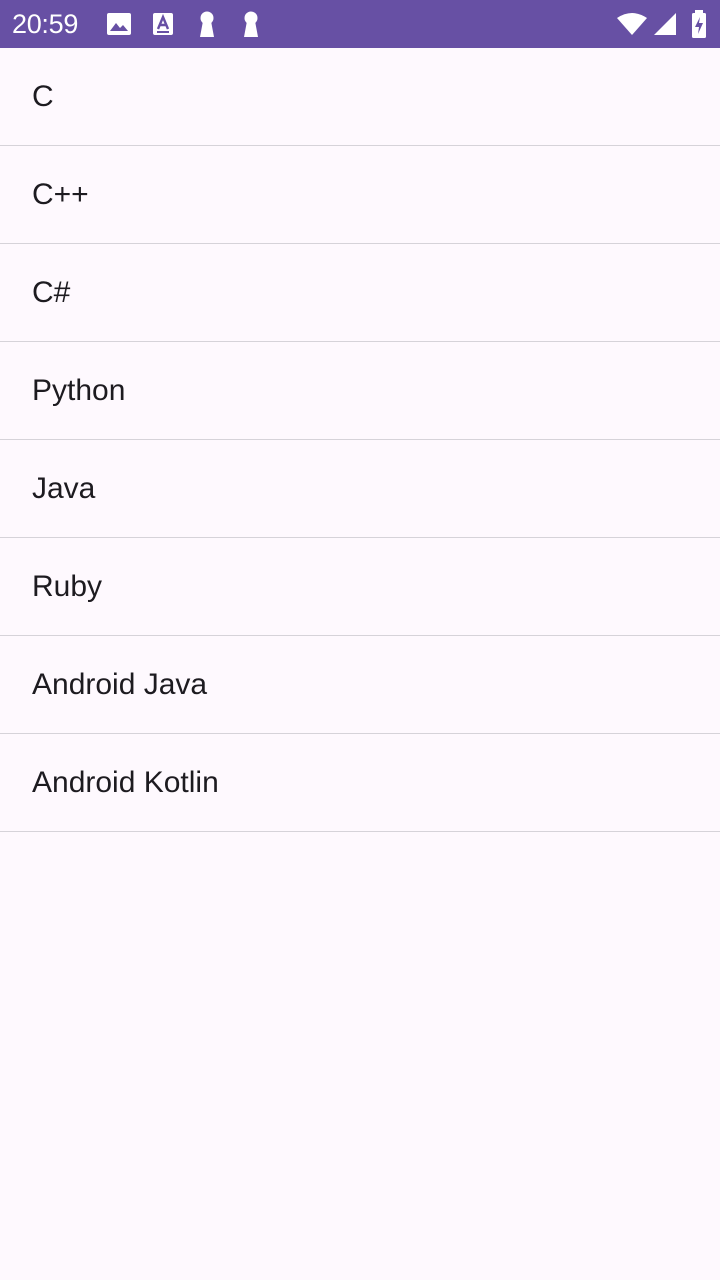  I want to click on list-item-c: C, so click(360, 97).